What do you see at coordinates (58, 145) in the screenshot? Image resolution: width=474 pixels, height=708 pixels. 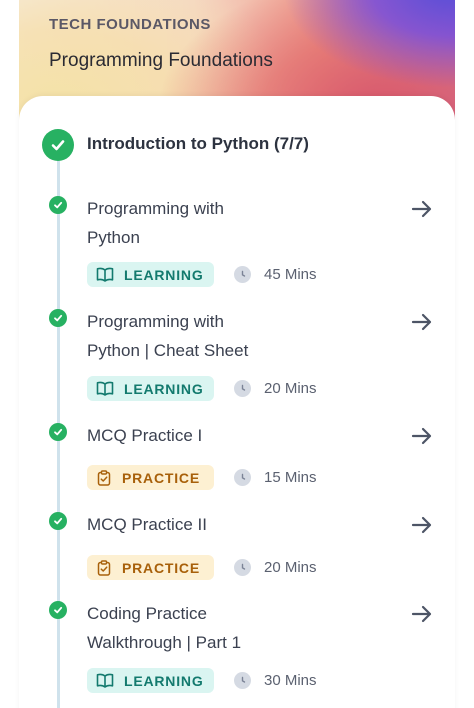 I see `module-complete-check-icon` at bounding box center [58, 145].